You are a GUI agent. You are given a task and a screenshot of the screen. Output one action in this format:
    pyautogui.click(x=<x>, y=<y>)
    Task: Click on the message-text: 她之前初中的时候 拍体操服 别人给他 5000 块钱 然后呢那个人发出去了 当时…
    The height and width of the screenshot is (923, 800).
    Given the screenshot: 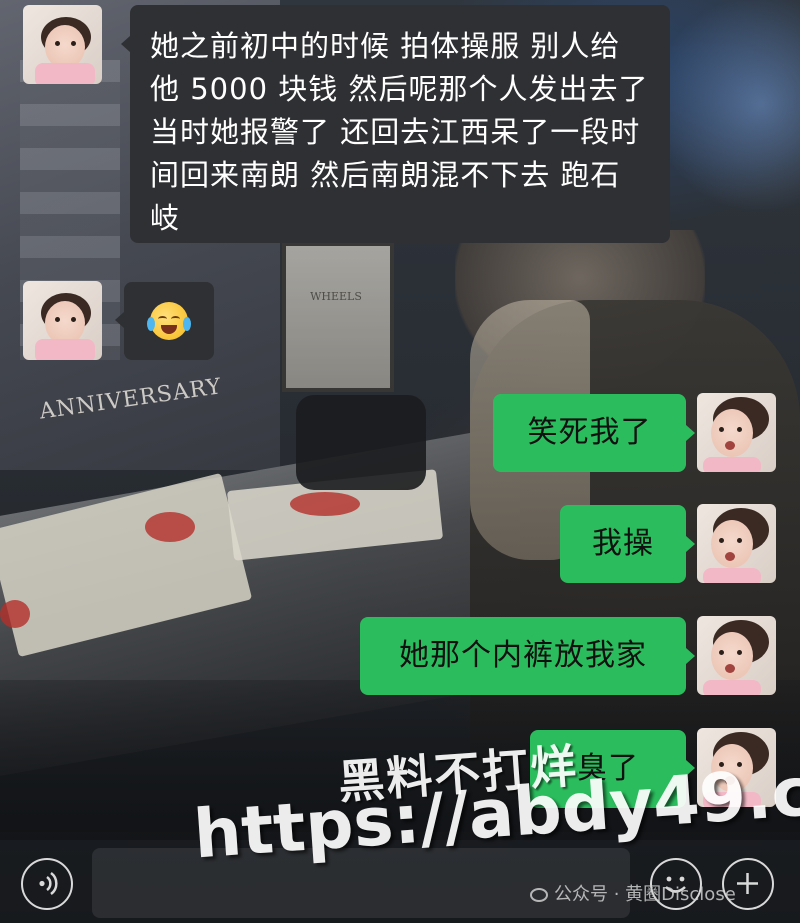 What is the action you would take?
    pyautogui.click(x=399, y=132)
    